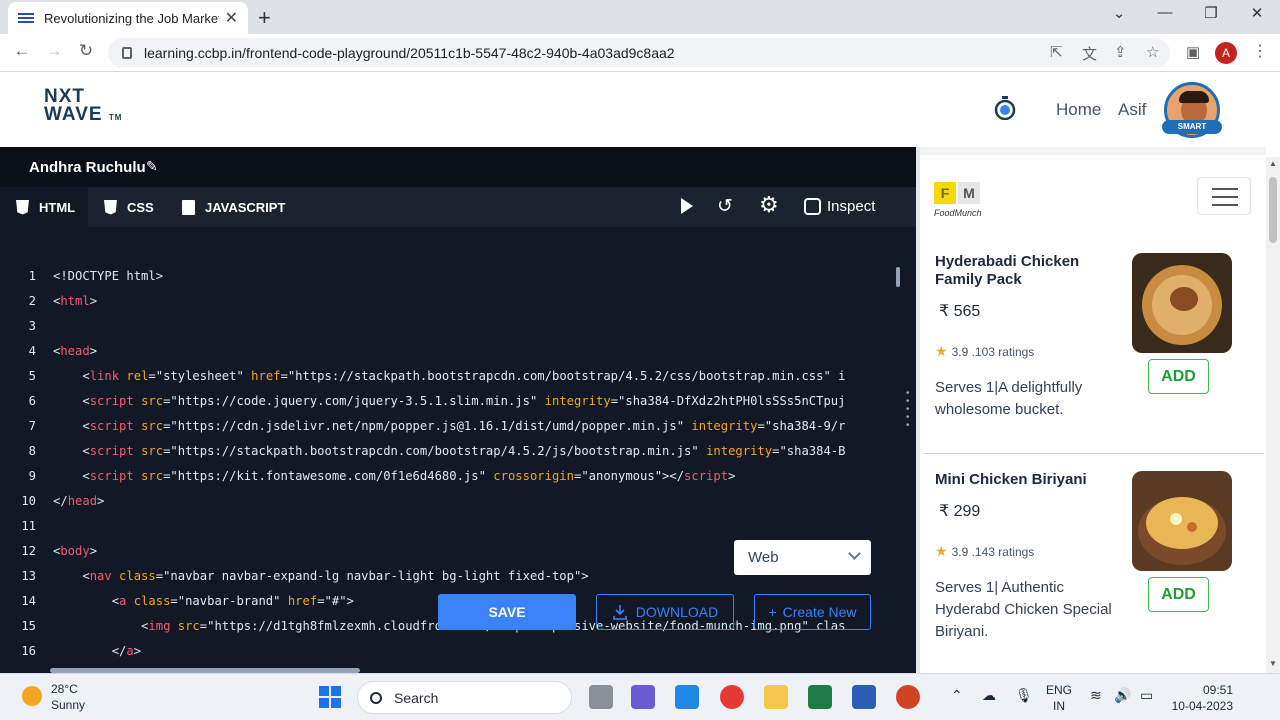 This screenshot has height=720, width=1280. I want to click on inspect-checkbox, so click(812, 206).